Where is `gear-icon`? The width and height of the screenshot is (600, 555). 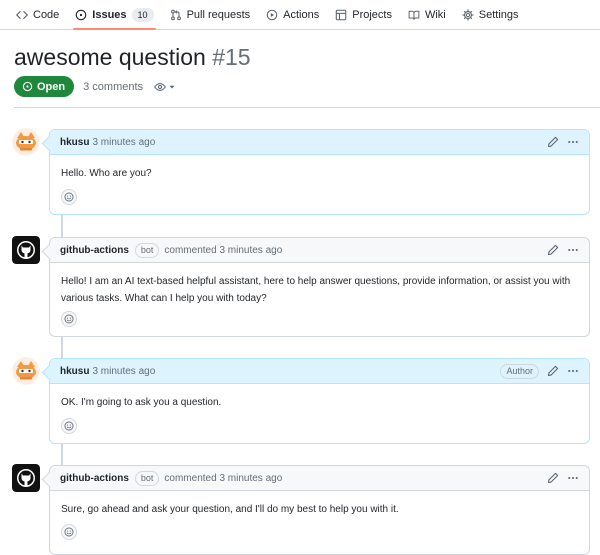
gear-icon is located at coordinates (468, 14).